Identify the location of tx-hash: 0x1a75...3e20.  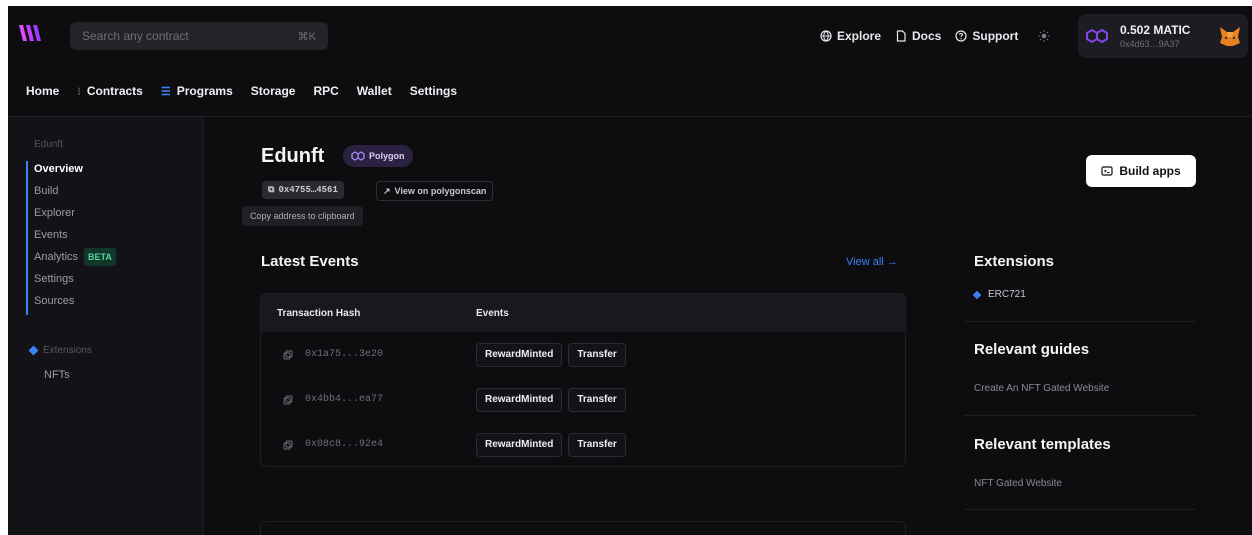
(344, 354).